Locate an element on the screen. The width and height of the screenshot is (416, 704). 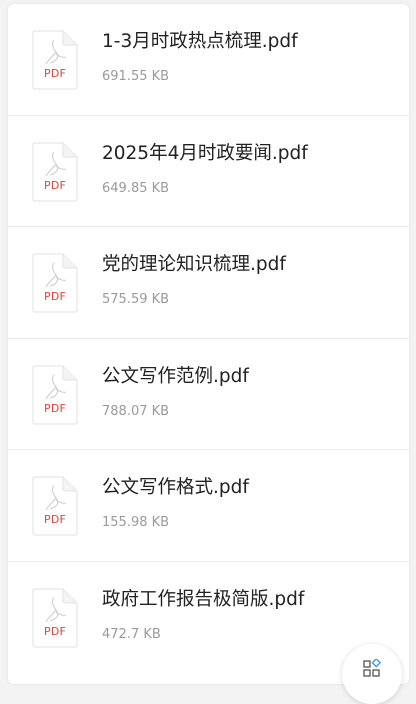
file-name: 2025年4月时政要闻.pdf is located at coordinates (205, 153).